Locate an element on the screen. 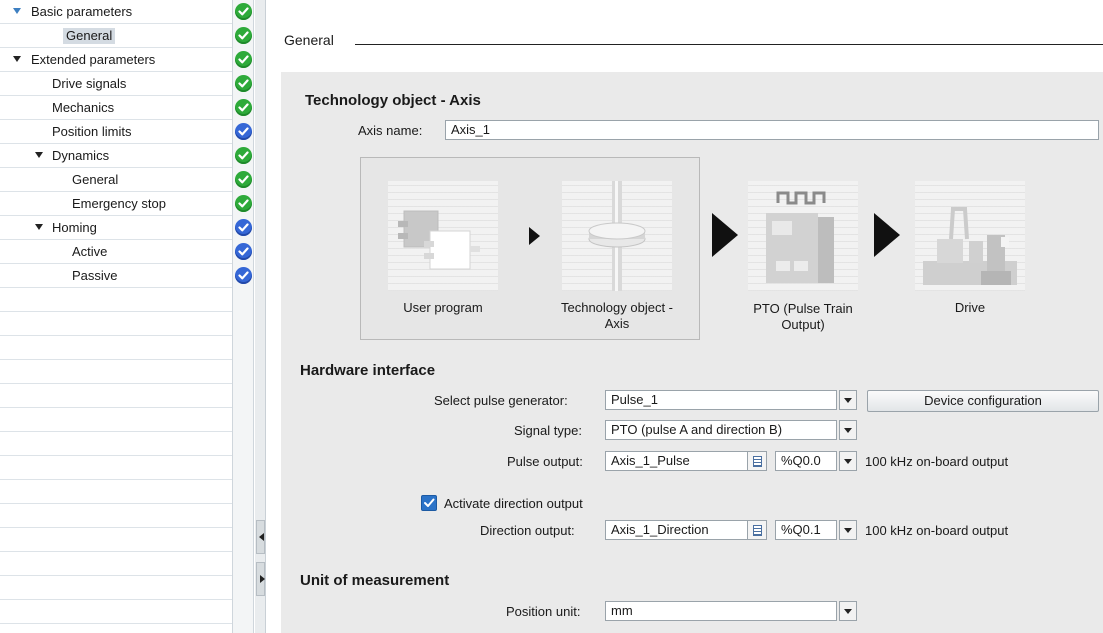  pulse-generator-label: Select pulse generator: is located at coordinates (501, 400).